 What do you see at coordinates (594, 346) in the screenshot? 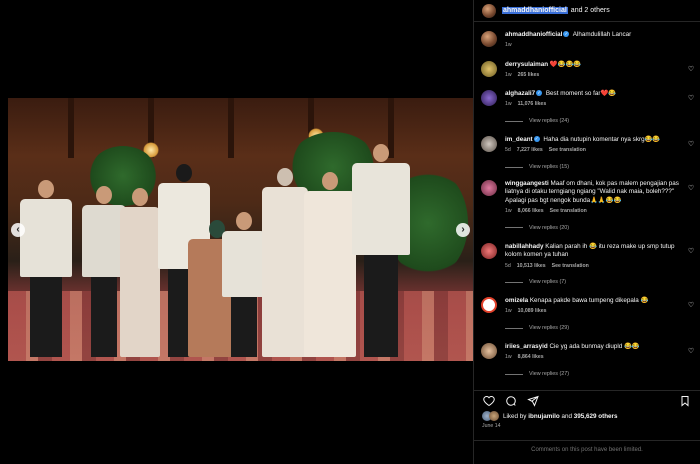
I see `comment-text: Cie yg ada bunmay diupld 😂😂` at bounding box center [594, 346].